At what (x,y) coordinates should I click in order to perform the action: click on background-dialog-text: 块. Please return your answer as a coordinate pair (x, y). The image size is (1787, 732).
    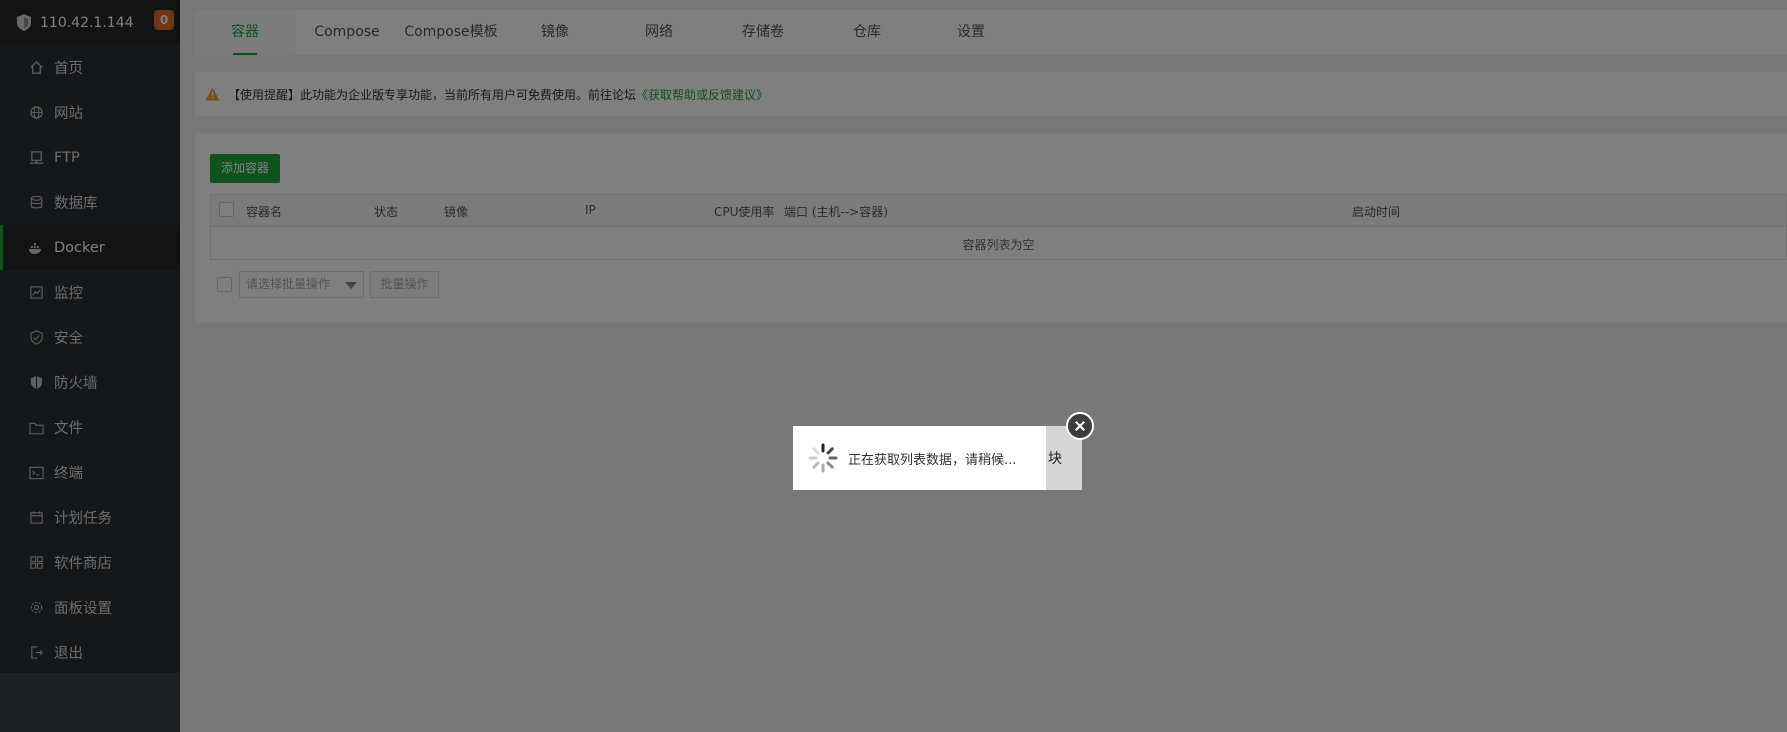
    Looking at the image, I should click on (1055, 459).